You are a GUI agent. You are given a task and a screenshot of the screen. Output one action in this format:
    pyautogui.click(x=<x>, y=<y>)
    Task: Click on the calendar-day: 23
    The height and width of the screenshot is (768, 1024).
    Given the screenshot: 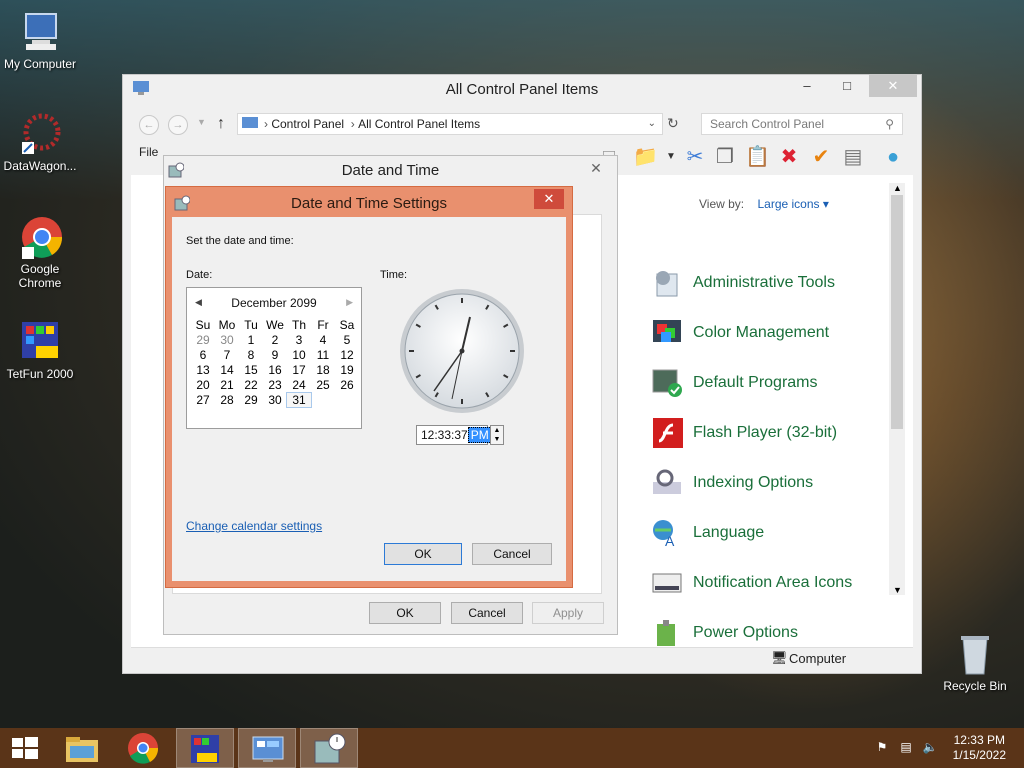 What is the action you would take?
    pyautogui.click(x=275, y=385)
    